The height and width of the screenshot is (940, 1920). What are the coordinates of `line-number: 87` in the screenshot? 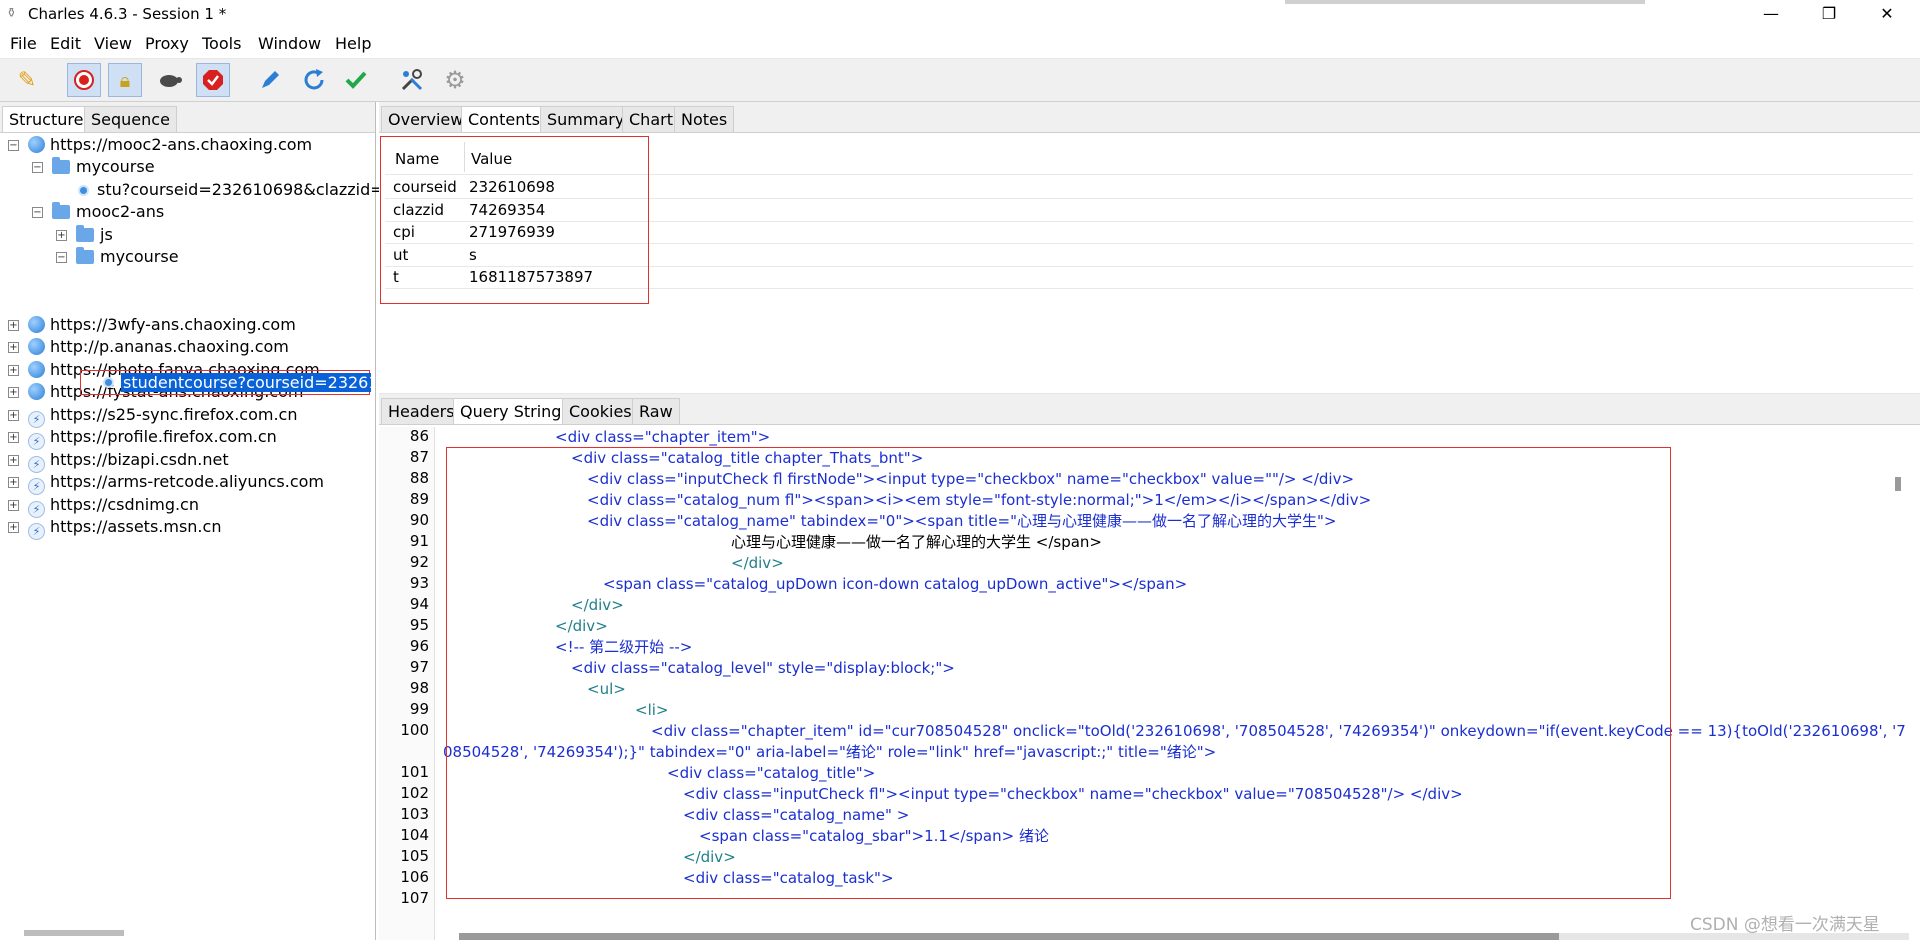 It's located at (419, 457).